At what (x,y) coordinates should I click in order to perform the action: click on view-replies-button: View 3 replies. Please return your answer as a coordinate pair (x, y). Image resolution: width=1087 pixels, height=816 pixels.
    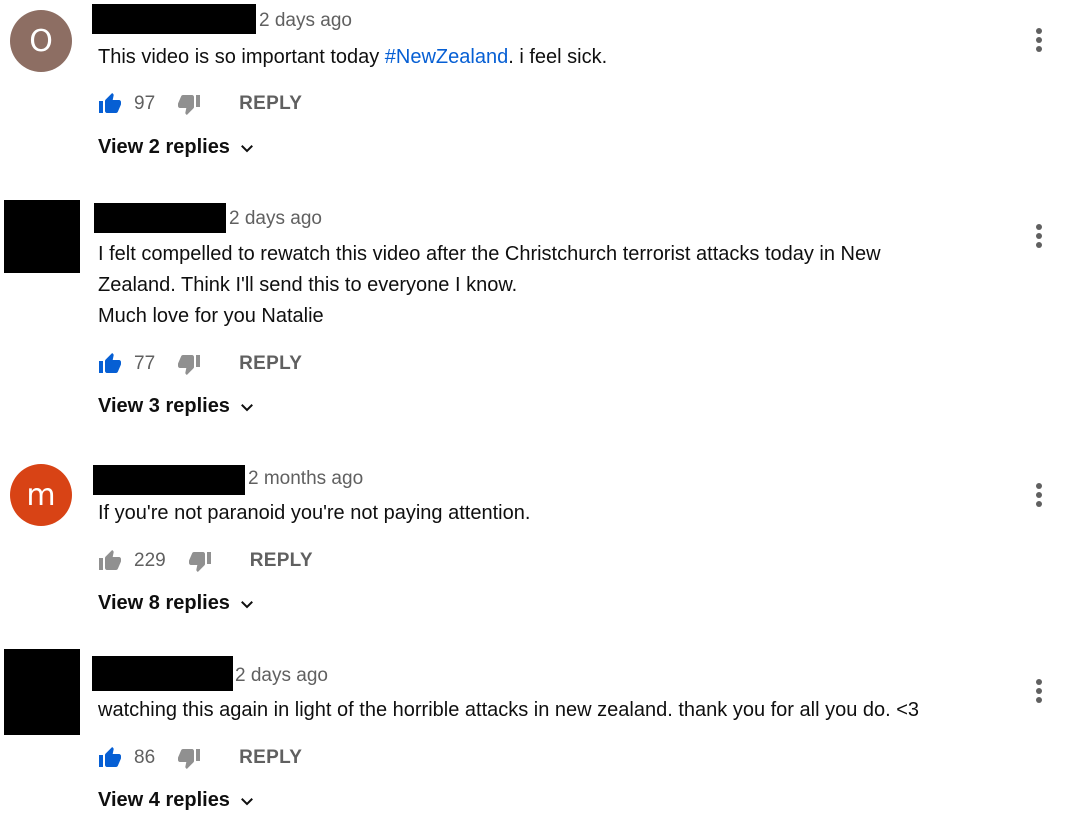
    Looking at the image, I should click on (177, 406).